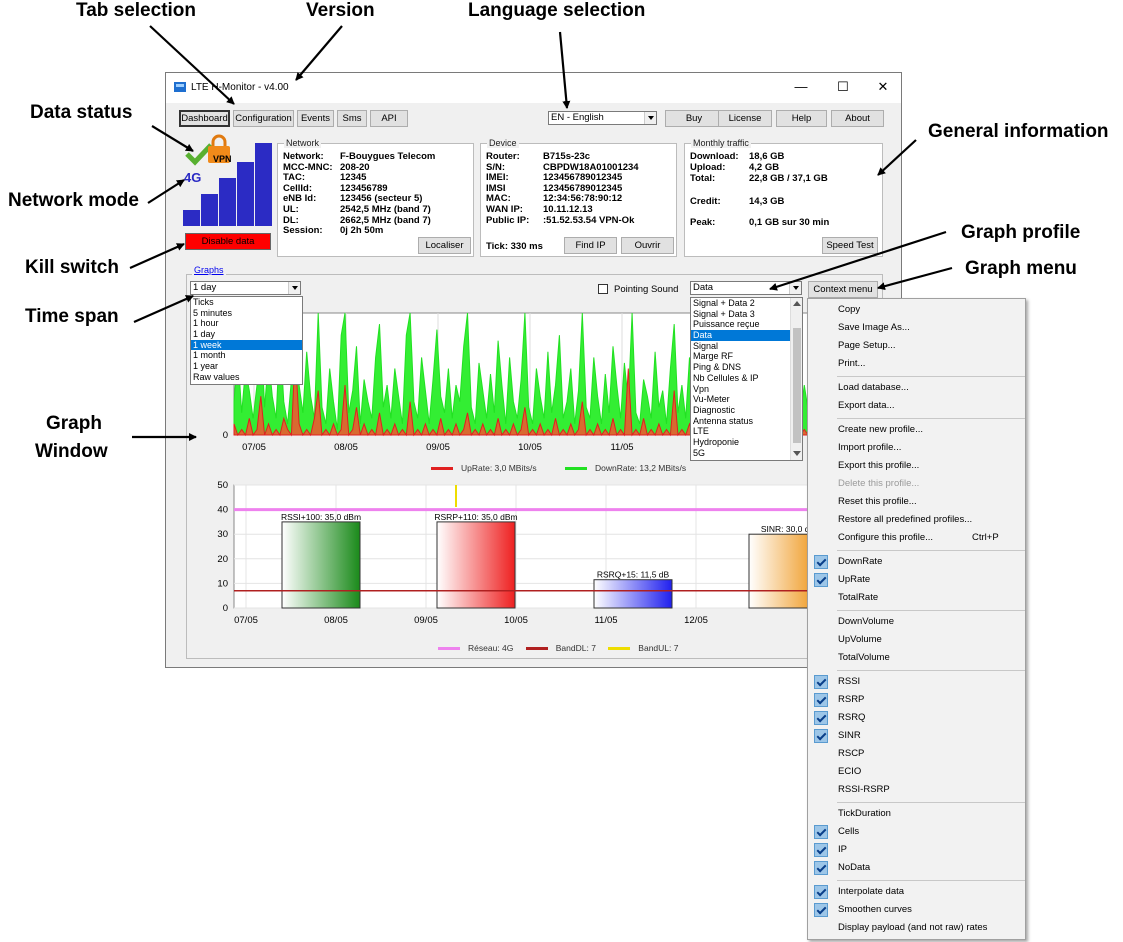 The height and width of the screenshot is (942, 1123). Describe the element at coordinates (172, 138) in the screenshot. I see `arrow-data-status` at that location.